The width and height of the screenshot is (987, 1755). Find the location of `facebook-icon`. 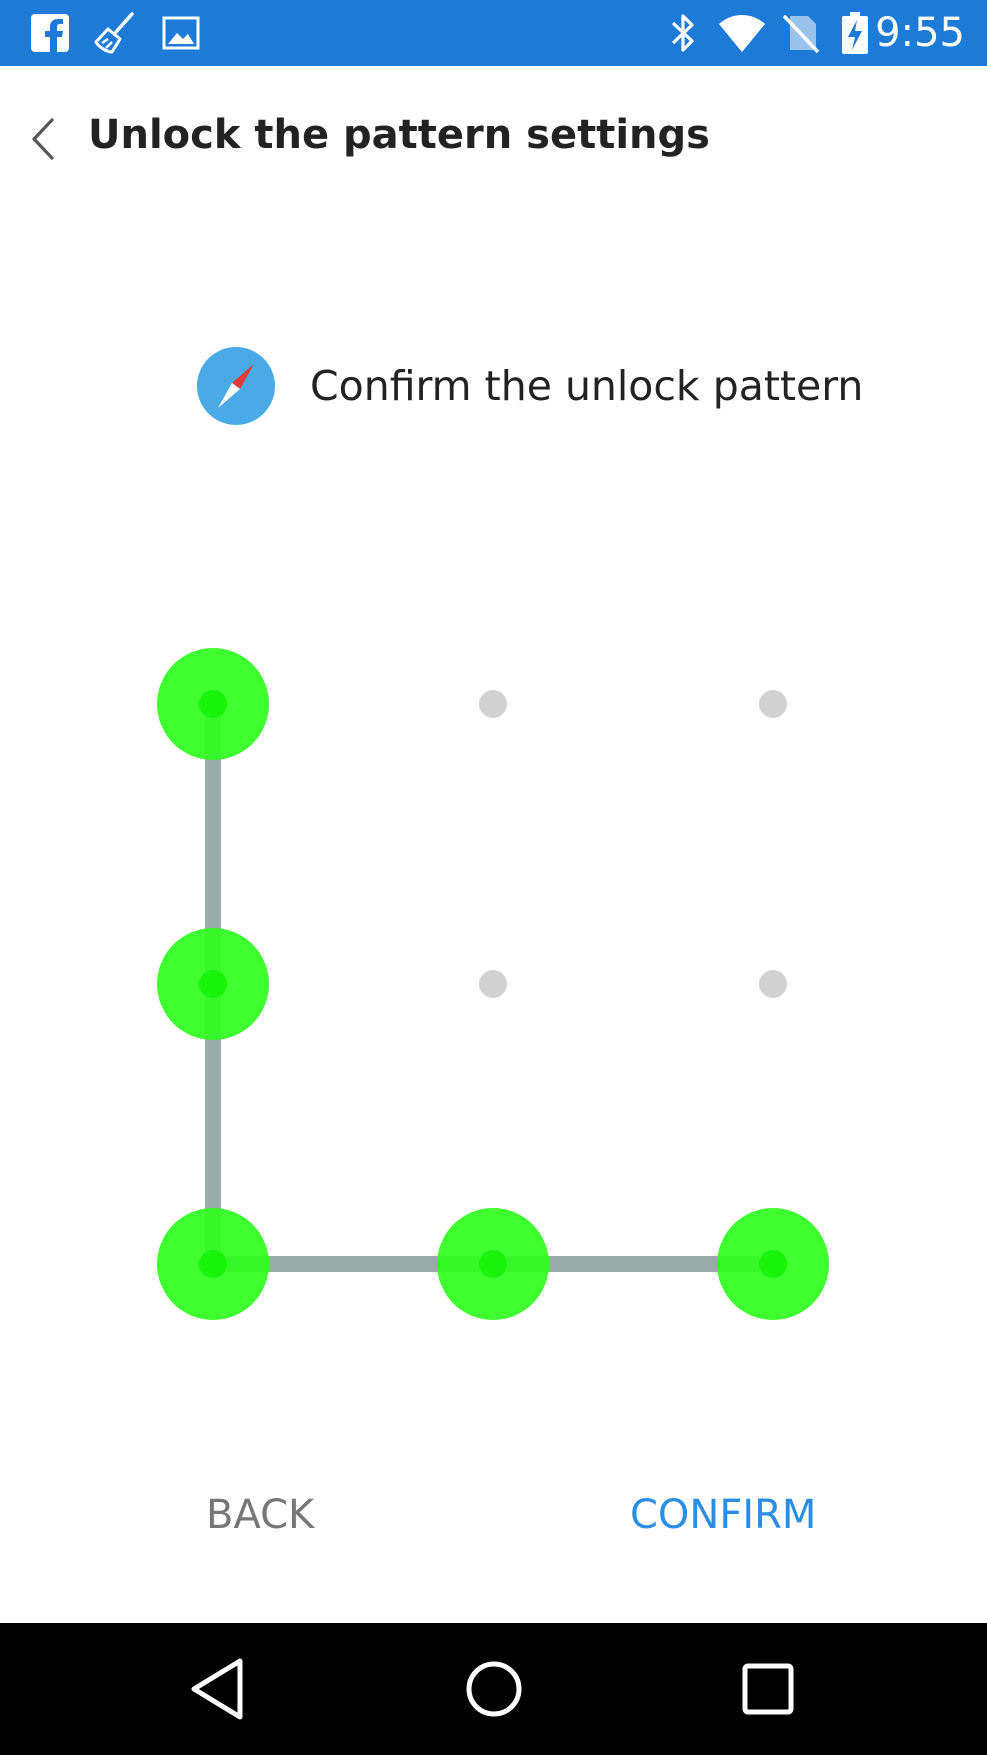

facebook-icon is located at coordinates (50, 33).